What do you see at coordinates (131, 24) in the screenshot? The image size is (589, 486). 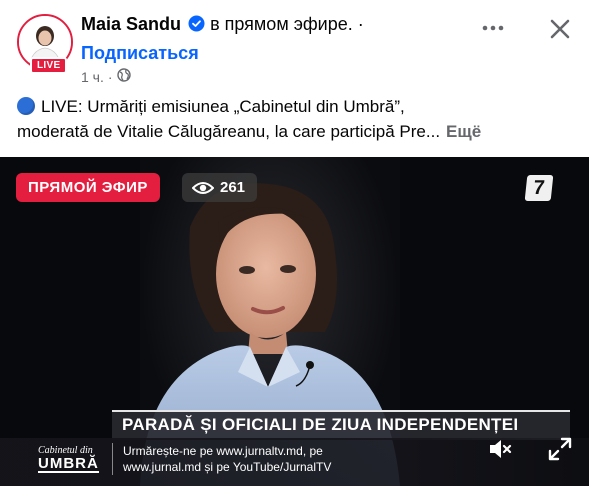 I see `author-name: Maia Sandu` at bounding box center [131, 24].